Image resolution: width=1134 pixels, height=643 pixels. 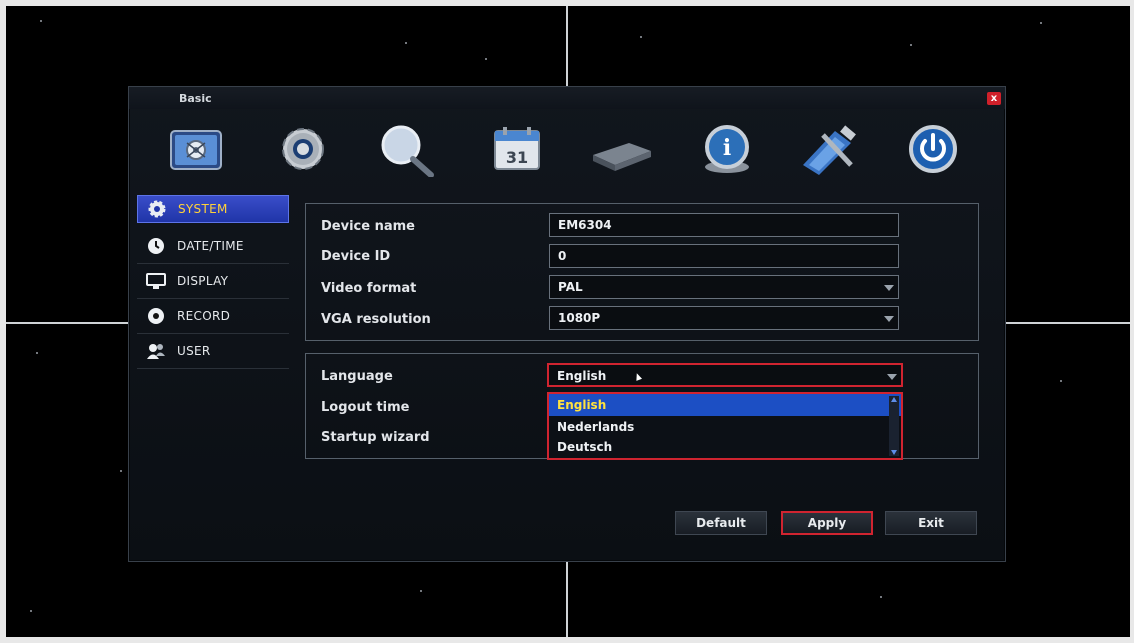 What do you see at coordinates (725, 375) in the screenshot?
I see `language-select: English` at bounding box center [725, 375].